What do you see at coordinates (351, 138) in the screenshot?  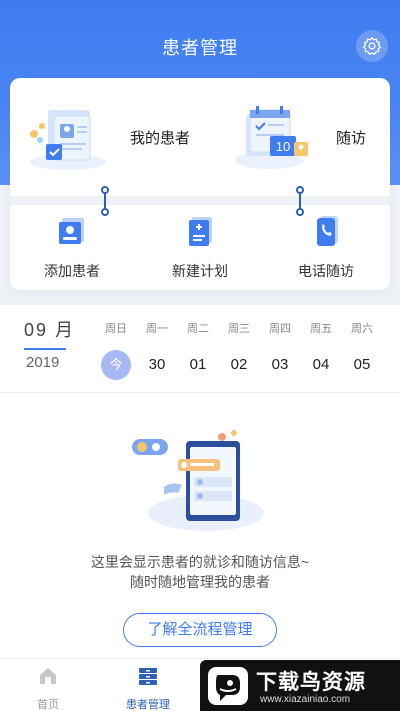 I see `follow-up-label: 随访` at bounding box center [351, 138].